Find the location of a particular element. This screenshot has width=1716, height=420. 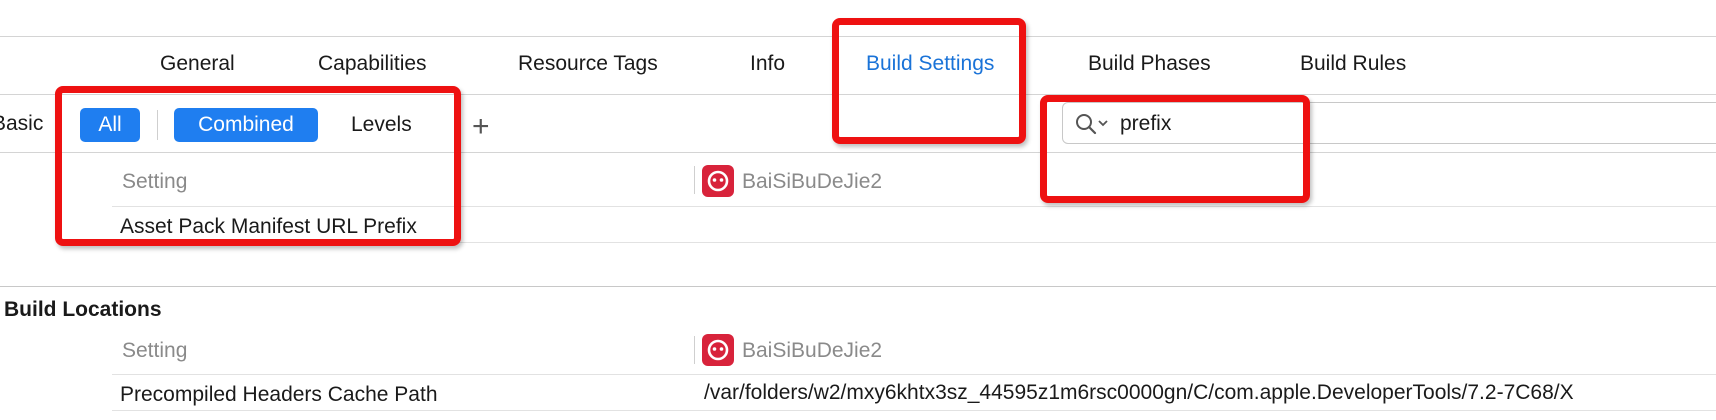

basic-filter-button: Basic is located at coordinates (21, 124).